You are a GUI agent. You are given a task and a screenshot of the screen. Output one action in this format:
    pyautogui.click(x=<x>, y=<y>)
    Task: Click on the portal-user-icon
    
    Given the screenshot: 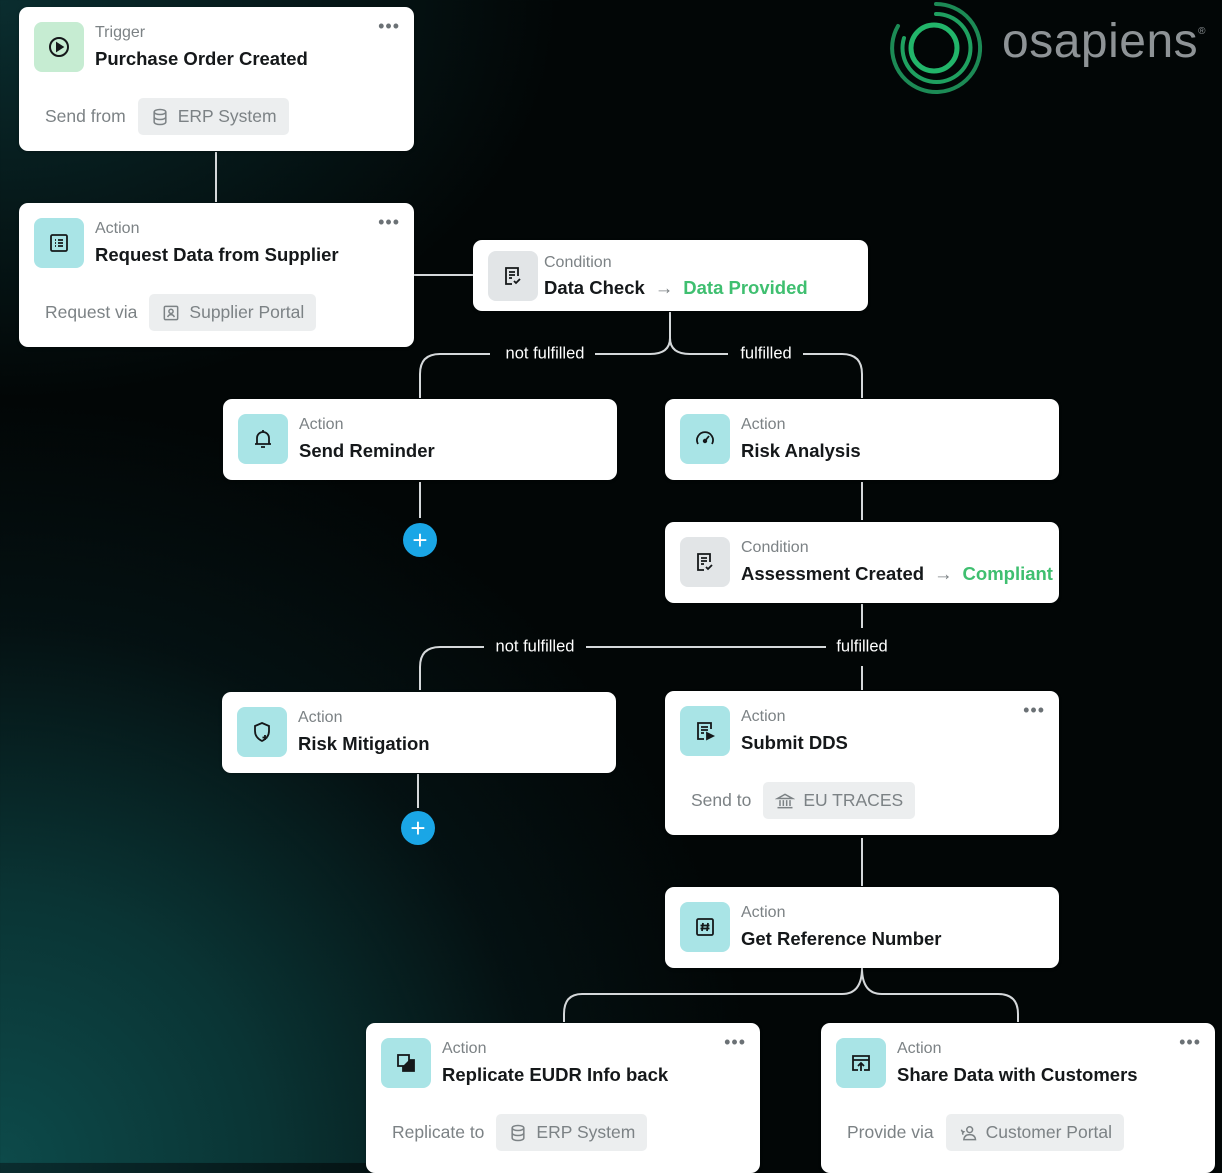 What is the action you would take?
    pyautogui.click(x=171, y=312)
    